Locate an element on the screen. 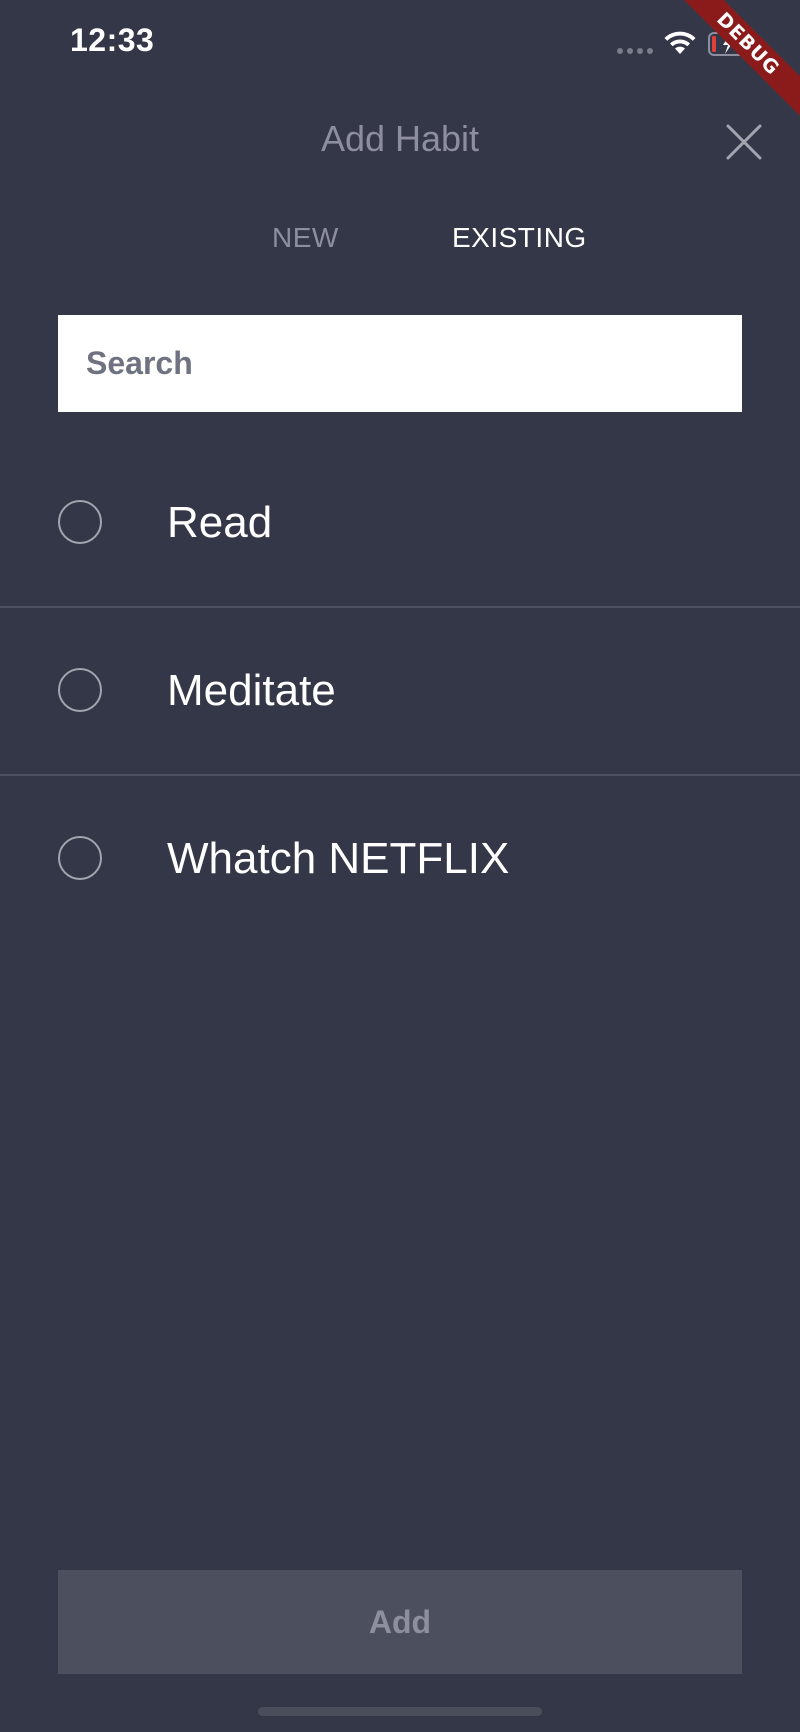 The height and width of the screenshot is (1732, 800). status-time: 12:33 is located at coordinates (112, 40).